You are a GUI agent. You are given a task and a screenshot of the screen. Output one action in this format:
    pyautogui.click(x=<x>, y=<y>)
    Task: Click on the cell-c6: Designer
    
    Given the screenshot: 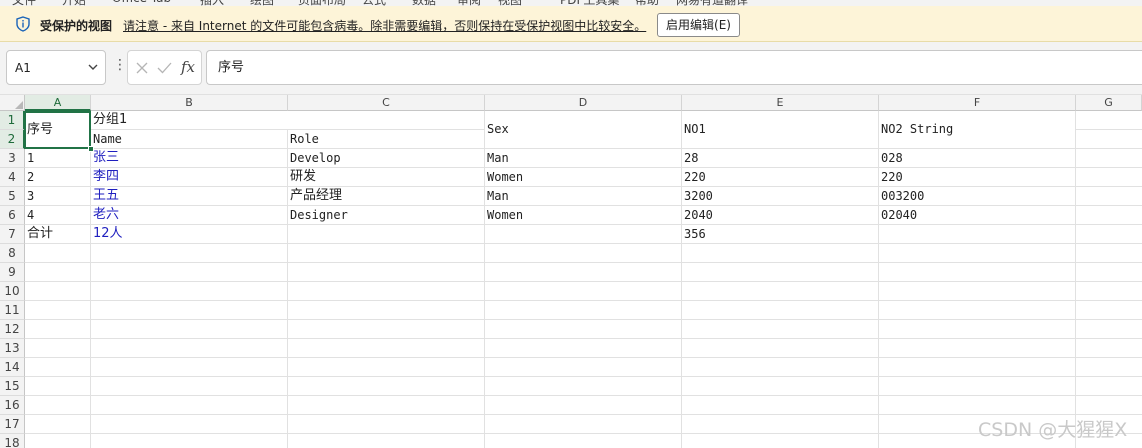 What is the action you would take?
    pyautogui.click(x=386, y=215)
    